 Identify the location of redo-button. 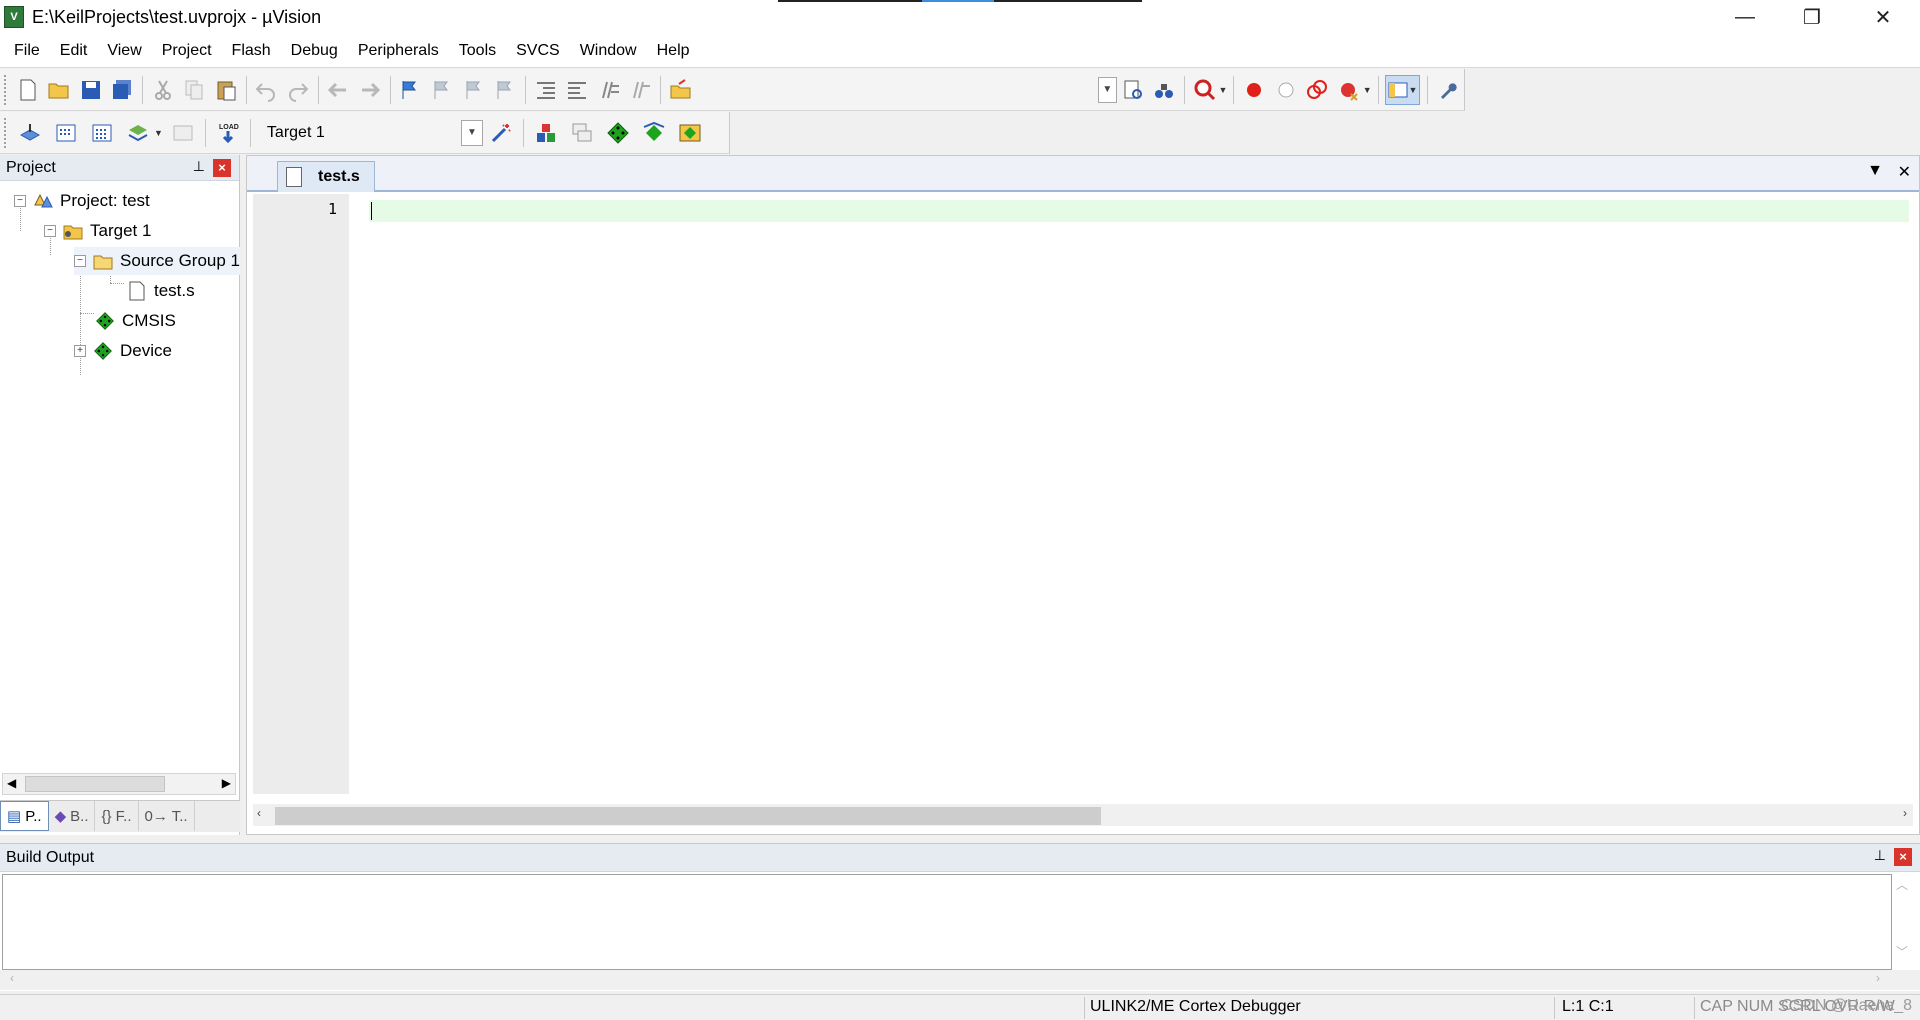
(298, 90).